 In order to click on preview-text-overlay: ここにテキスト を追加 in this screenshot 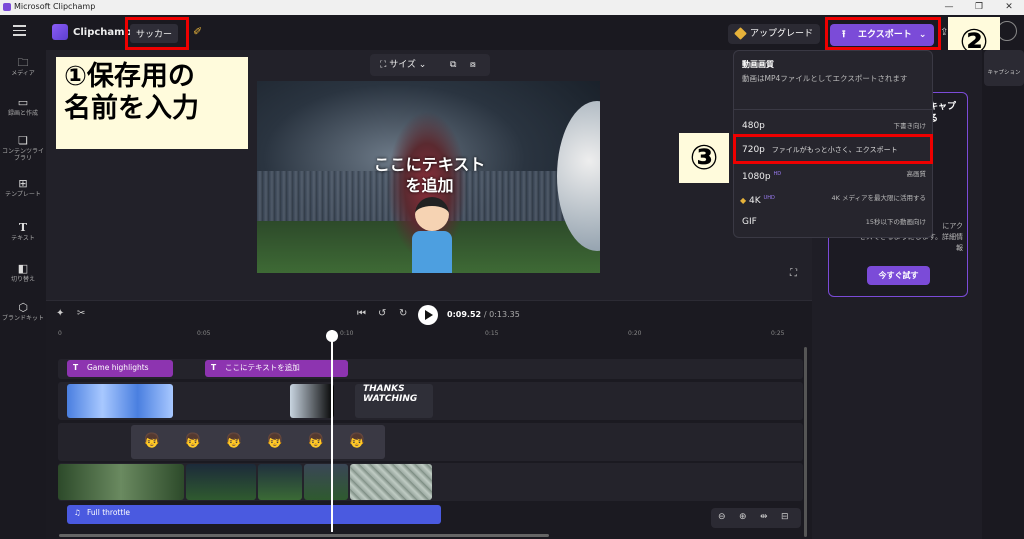, I will do `click(429, 175)`.